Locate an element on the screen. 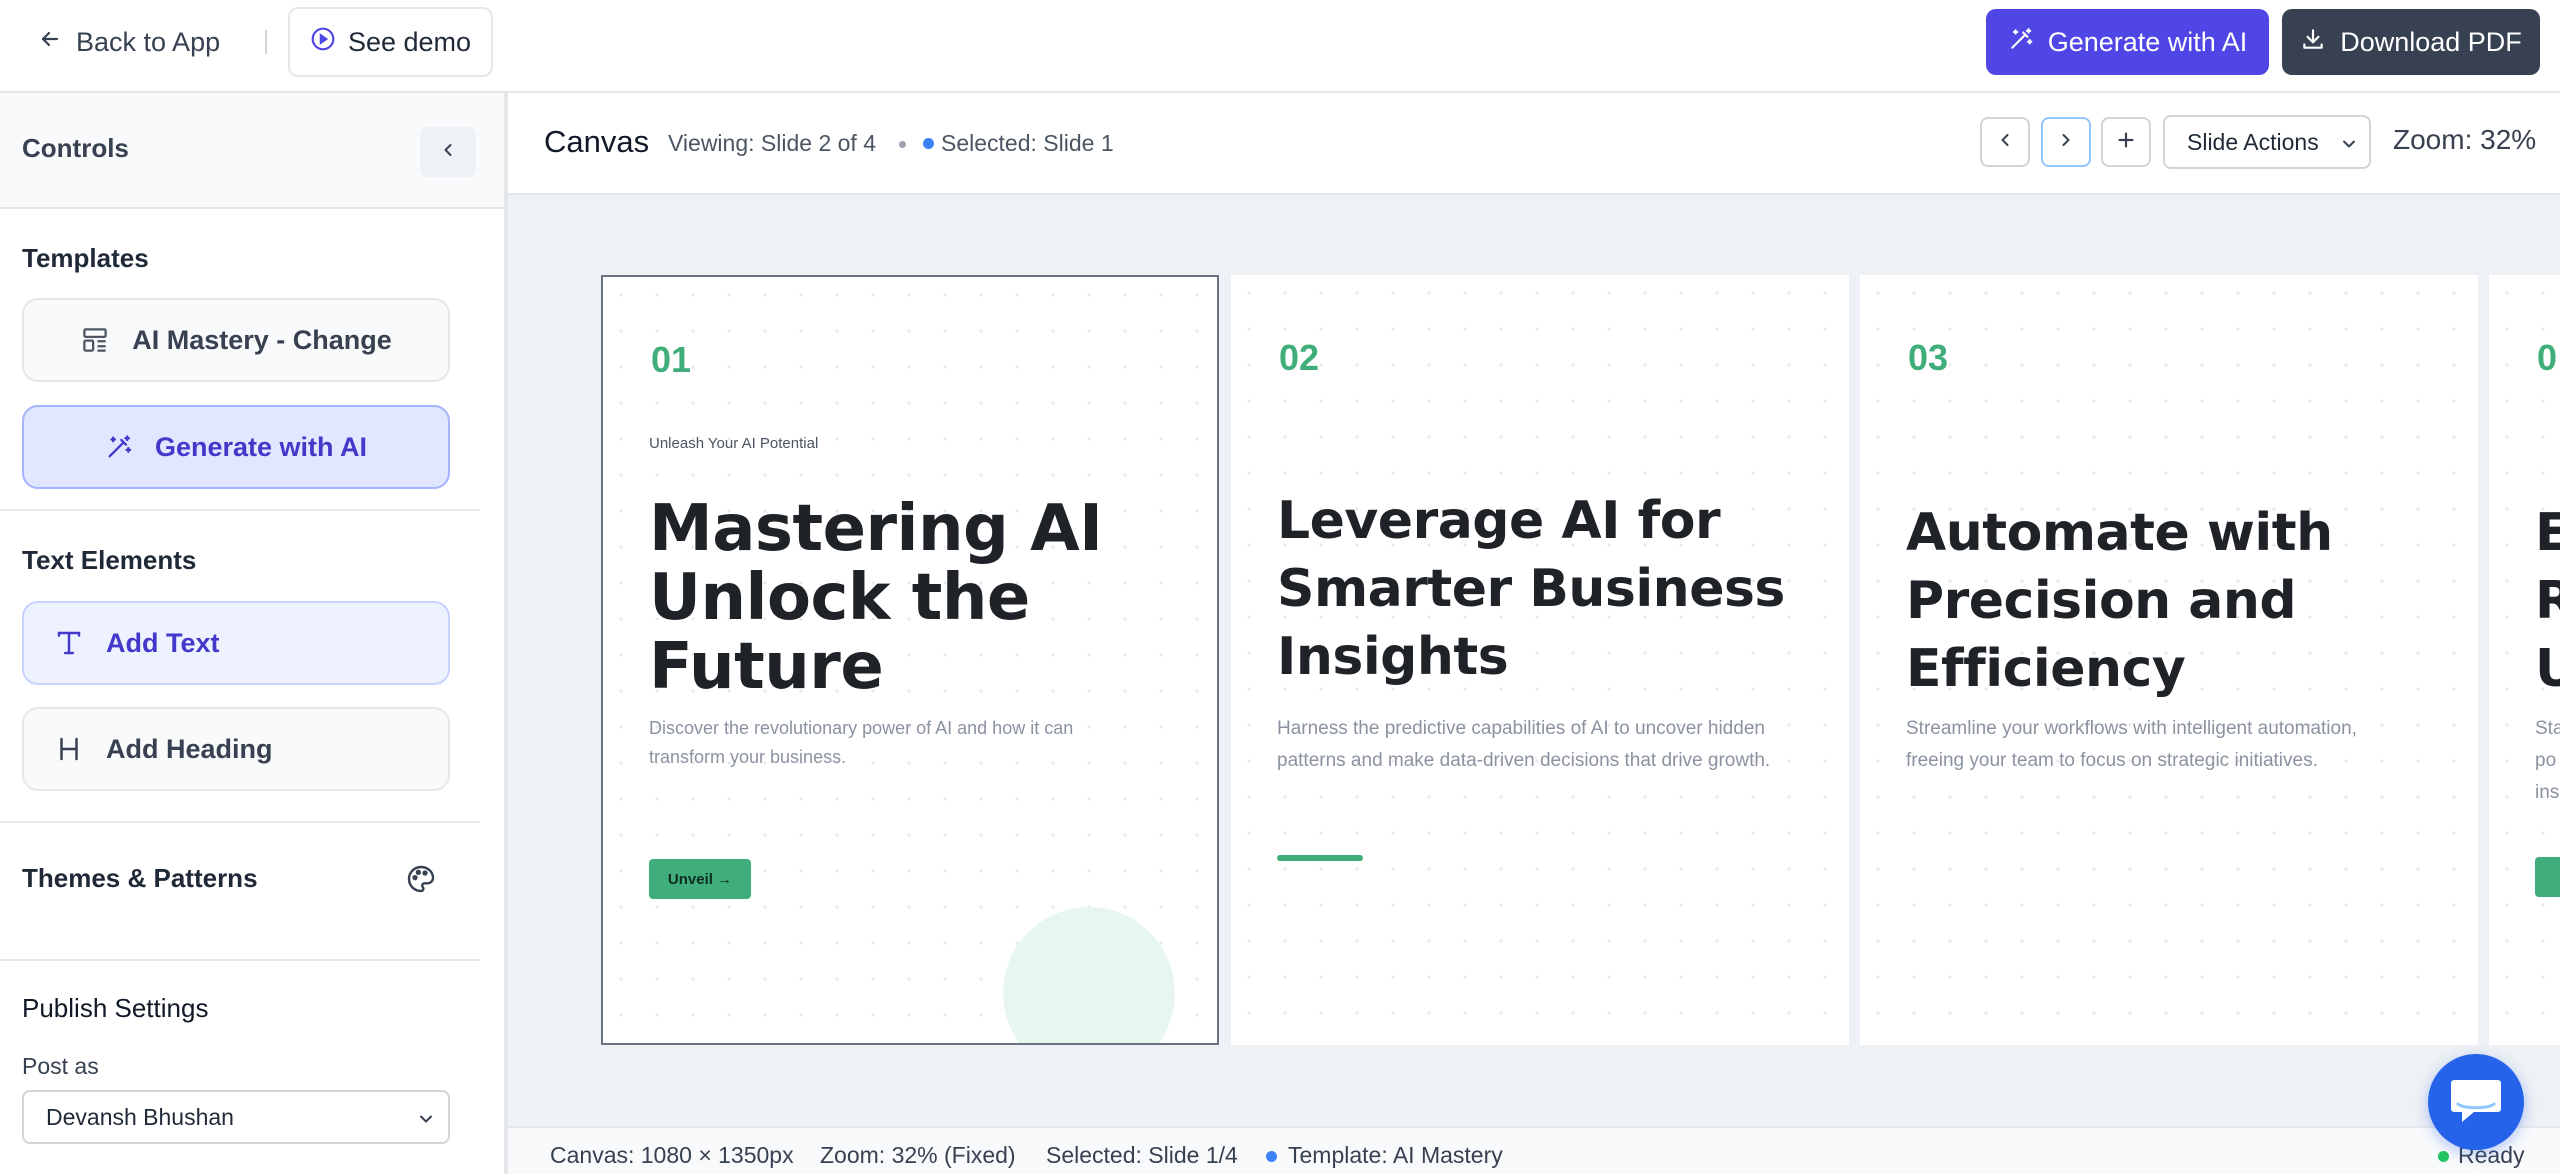 The image size is (2560, 1174). canvas-size-status: Canvas: 1080 × 1350px is located at coordinates (672, 1155).